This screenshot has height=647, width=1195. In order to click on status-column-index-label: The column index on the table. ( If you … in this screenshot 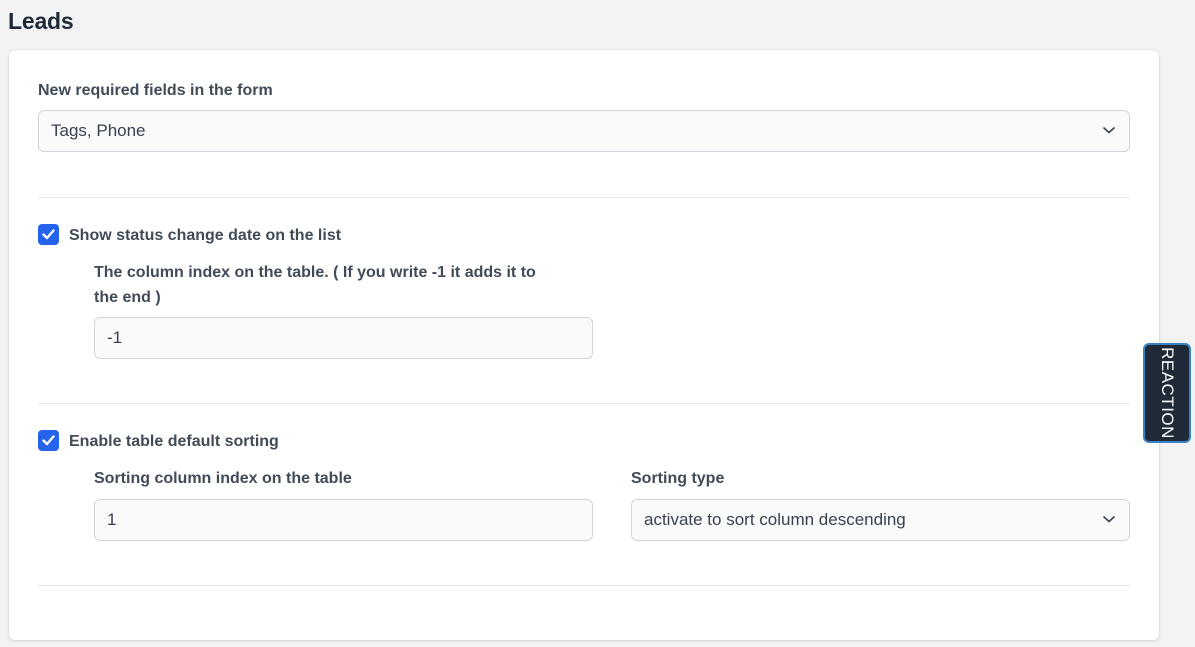, I will do `click(315, 285)`.